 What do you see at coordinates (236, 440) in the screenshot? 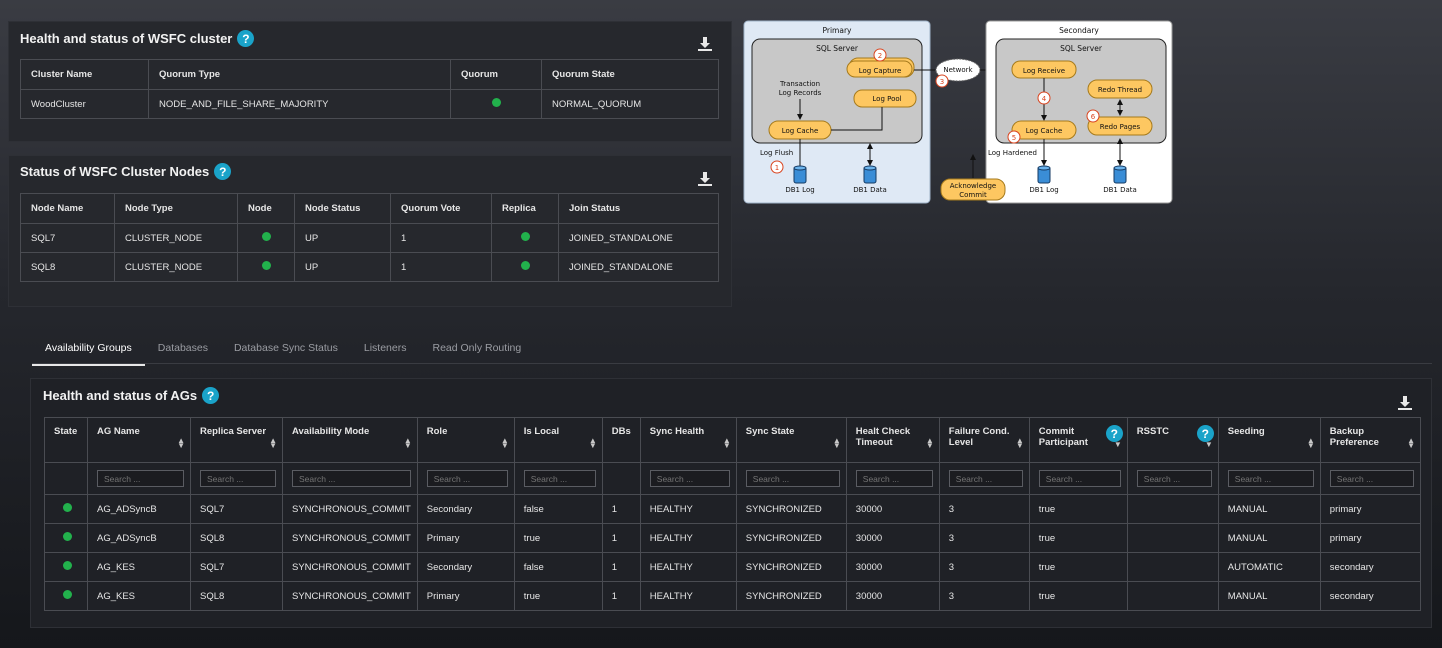
I see `col-header-replica-server: Replica Server ▲ ▼` at bounding box center [236, 440].